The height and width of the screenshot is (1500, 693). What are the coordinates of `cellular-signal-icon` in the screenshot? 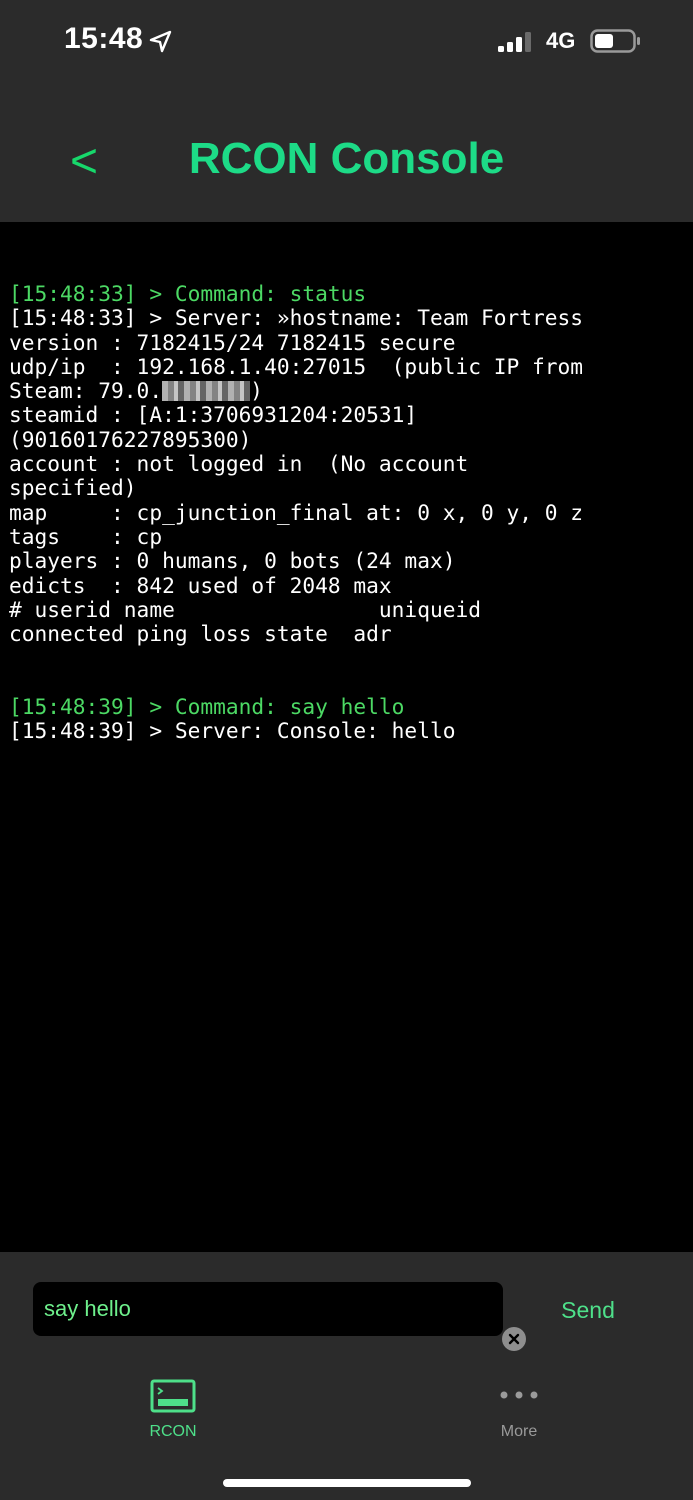 It's located at (514, 42).